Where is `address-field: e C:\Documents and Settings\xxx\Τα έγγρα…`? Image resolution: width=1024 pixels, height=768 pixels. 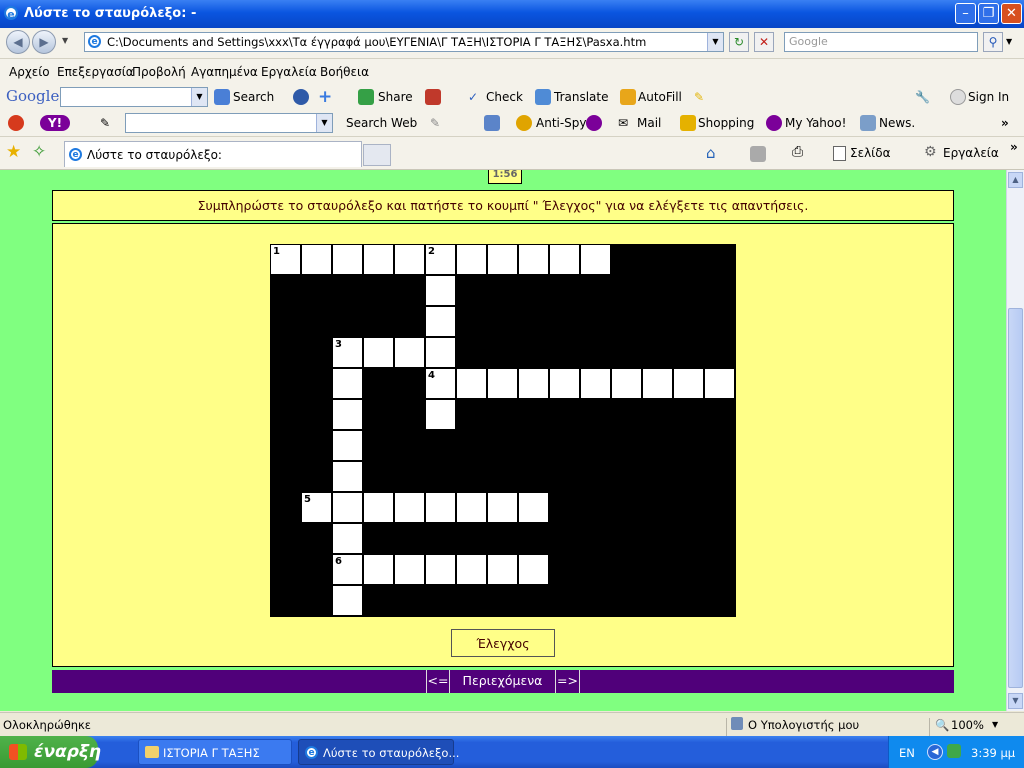
address-field: e C:\Documents and Settings\xxx\Τα έγγρα… is located at coordinates (404, 42).